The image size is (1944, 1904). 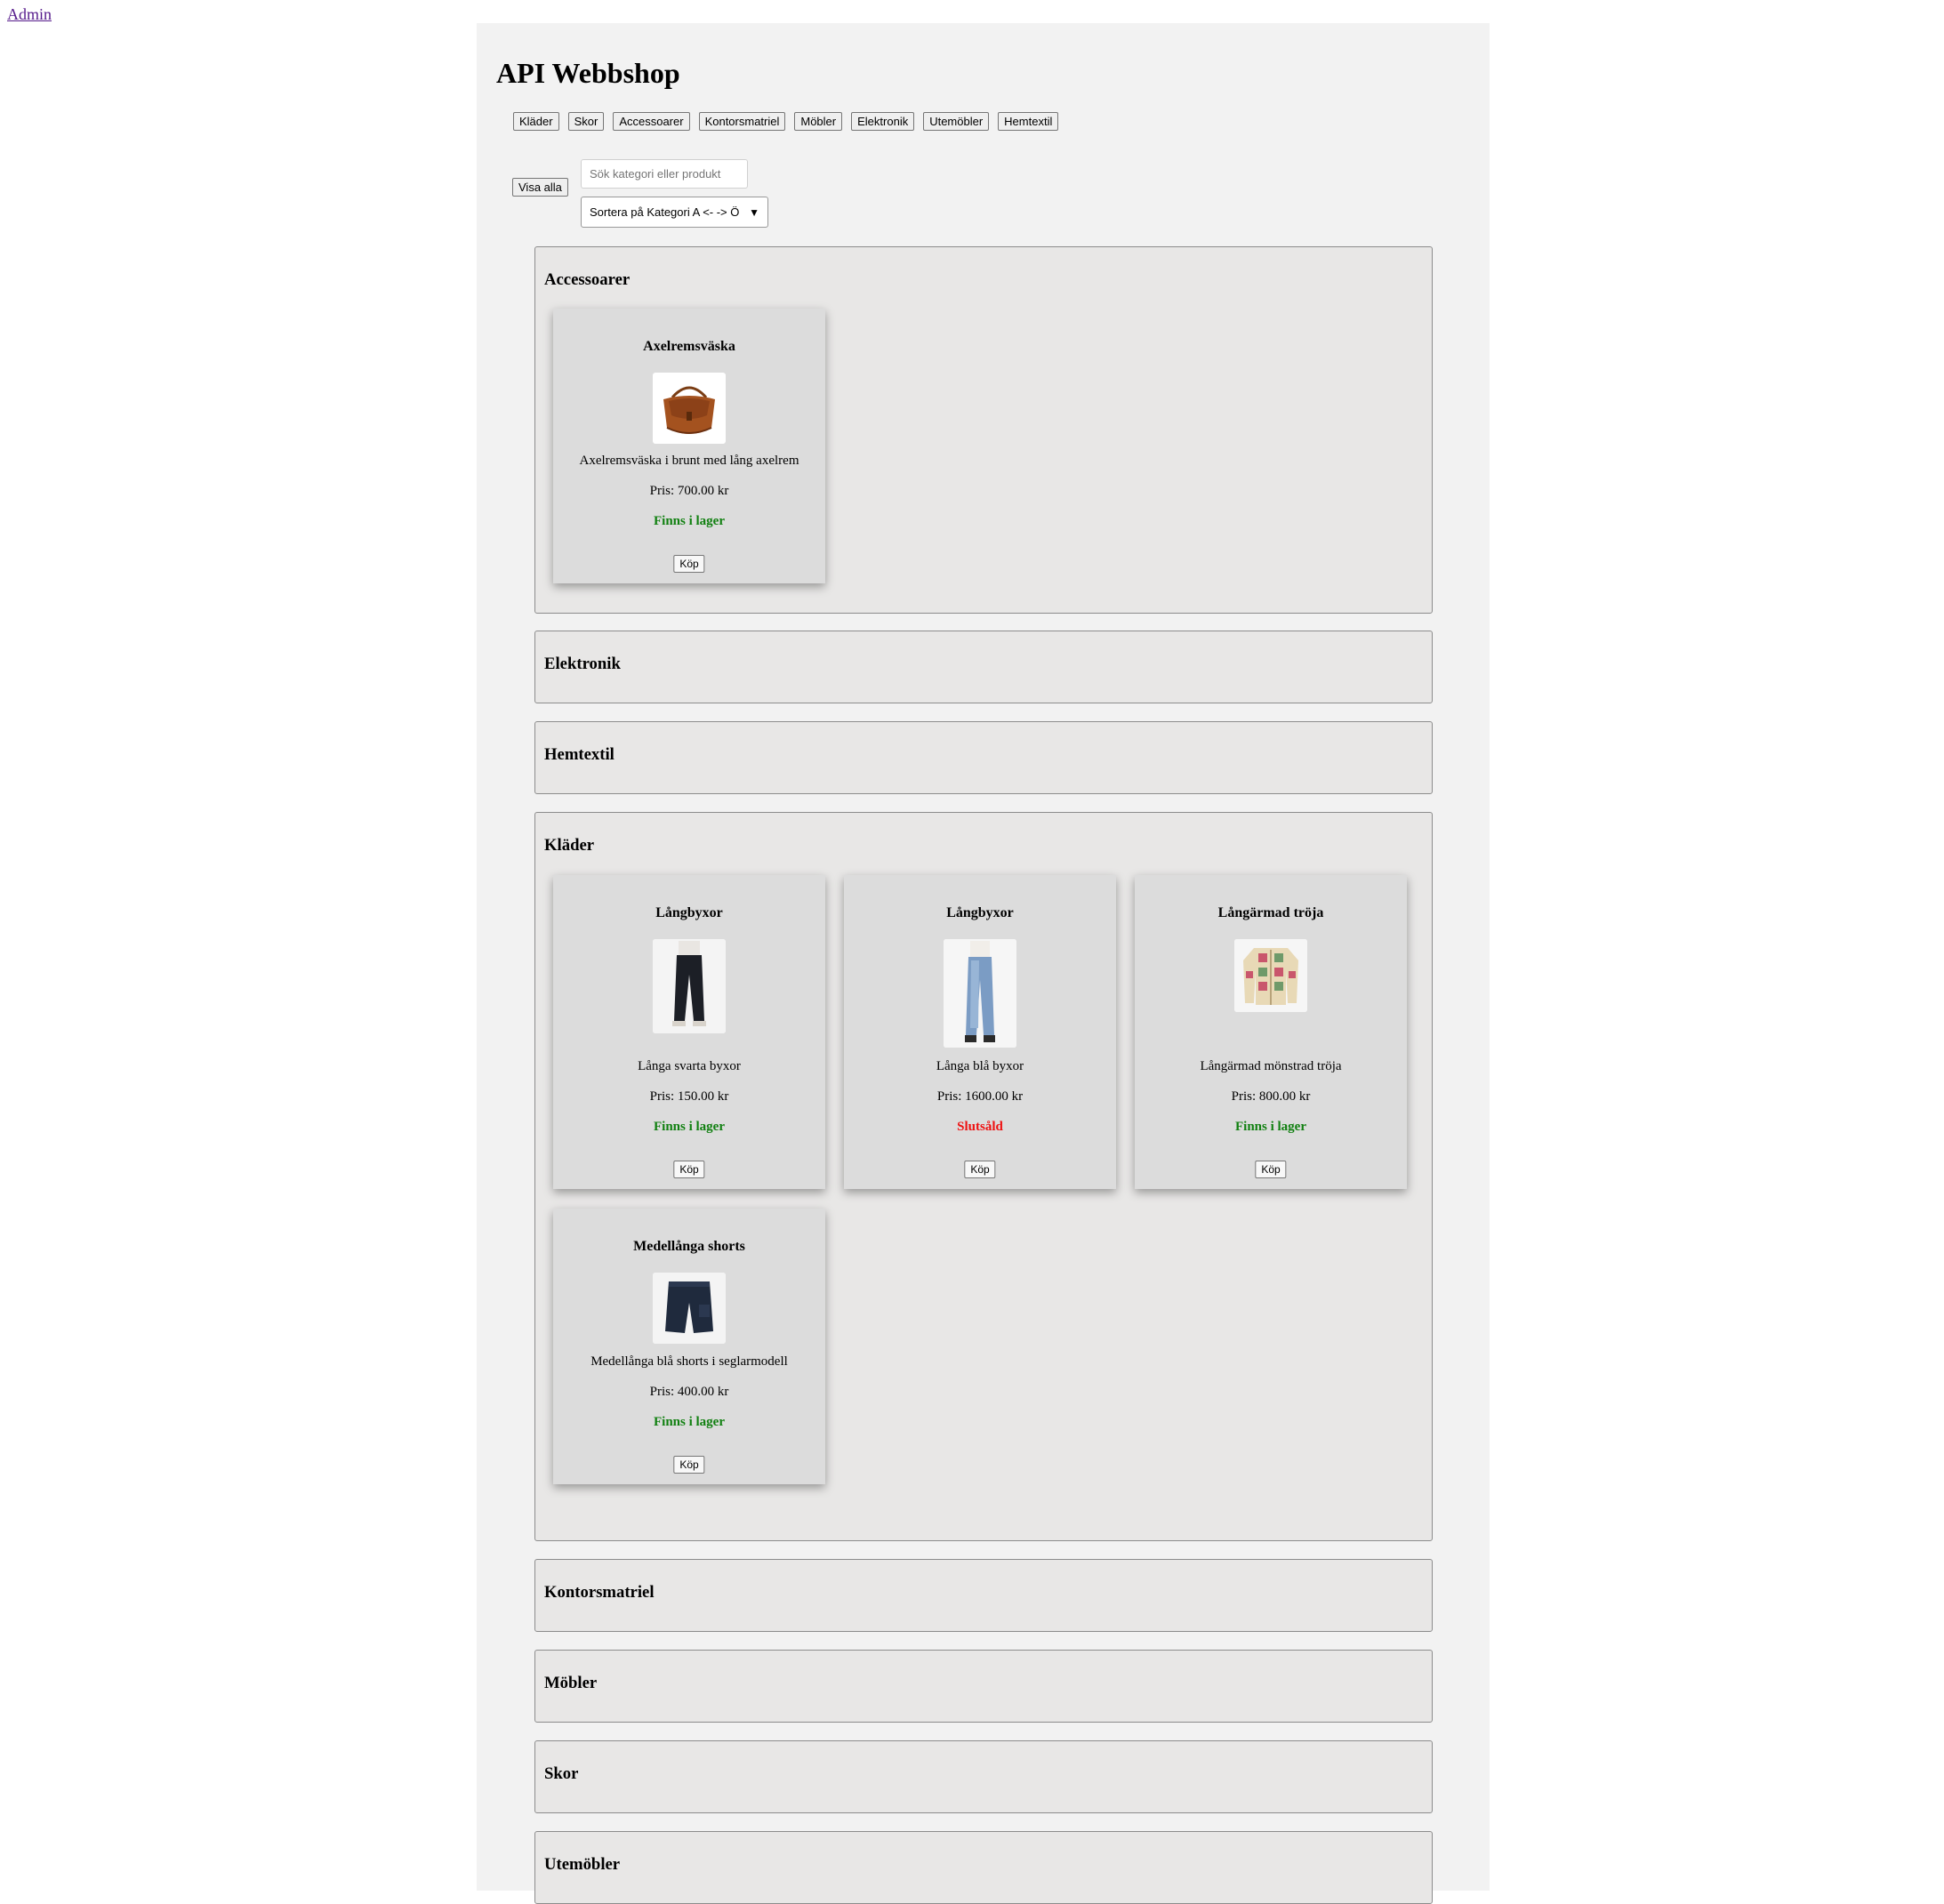 What do you see at coordinates (742, 121) in the screenshot?
I see `category-button-kontorsmatriel: Kontorsmatriel` at bounding box center [742, 121].